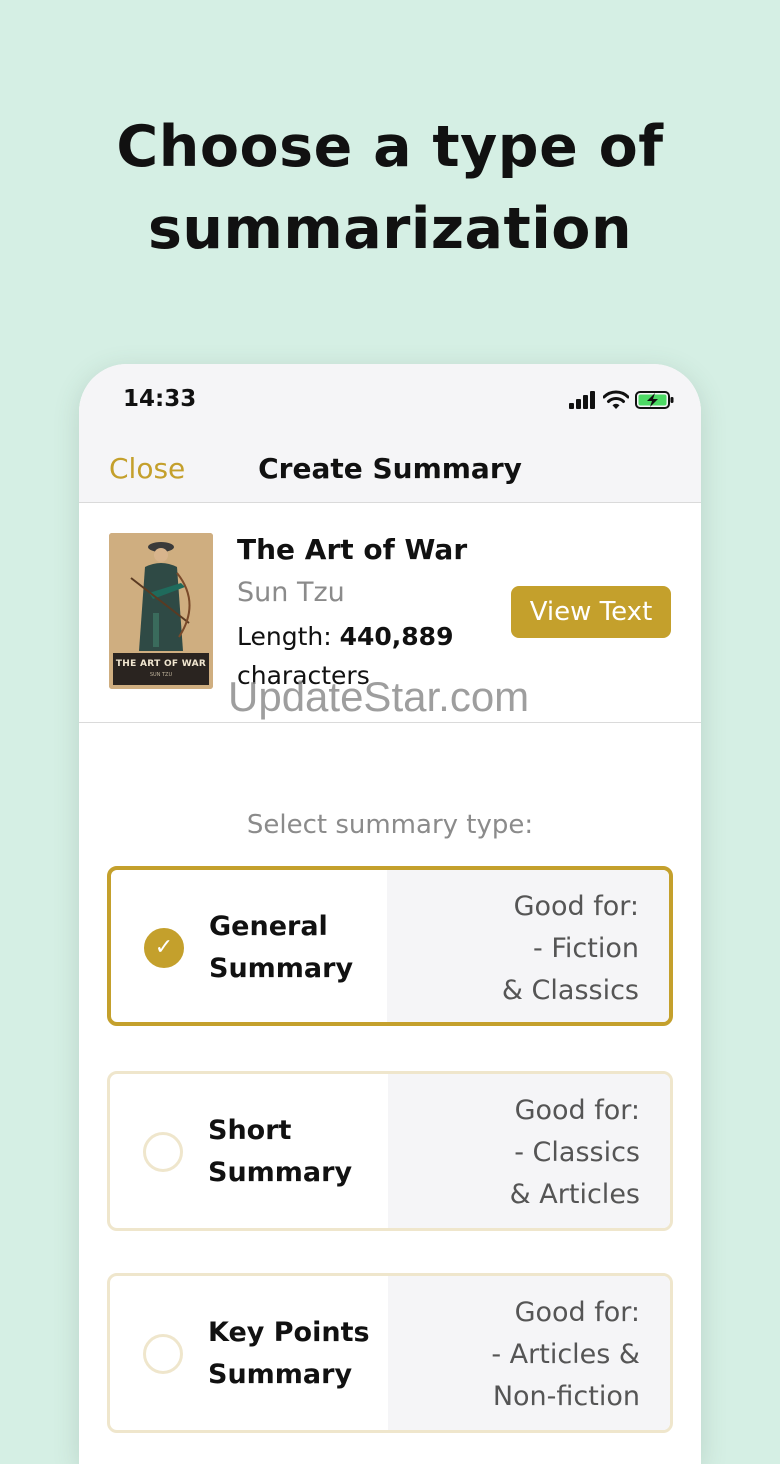 The width and height of the screenshot is (780, 1464). What do you see at coordinates (390, 188) in the screenshot?
I see `headline: Choose a type of summarization` at bounding box center [390, 188].